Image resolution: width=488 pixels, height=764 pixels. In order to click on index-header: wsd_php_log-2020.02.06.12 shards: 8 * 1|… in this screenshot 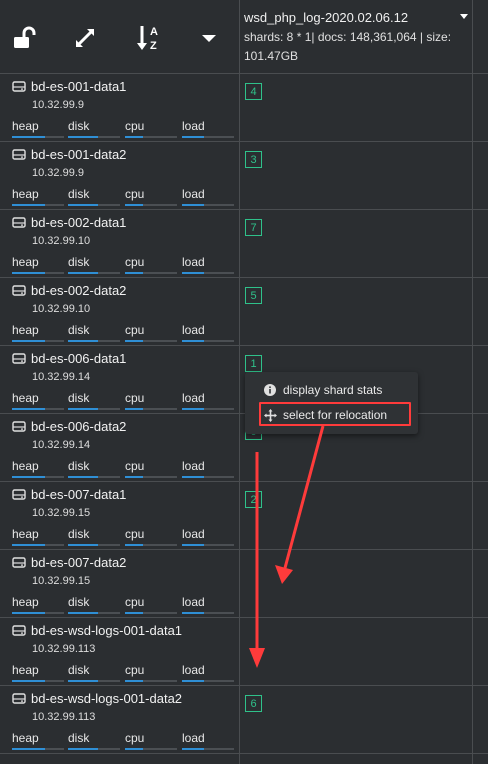, I will do `click(358, 38)`.